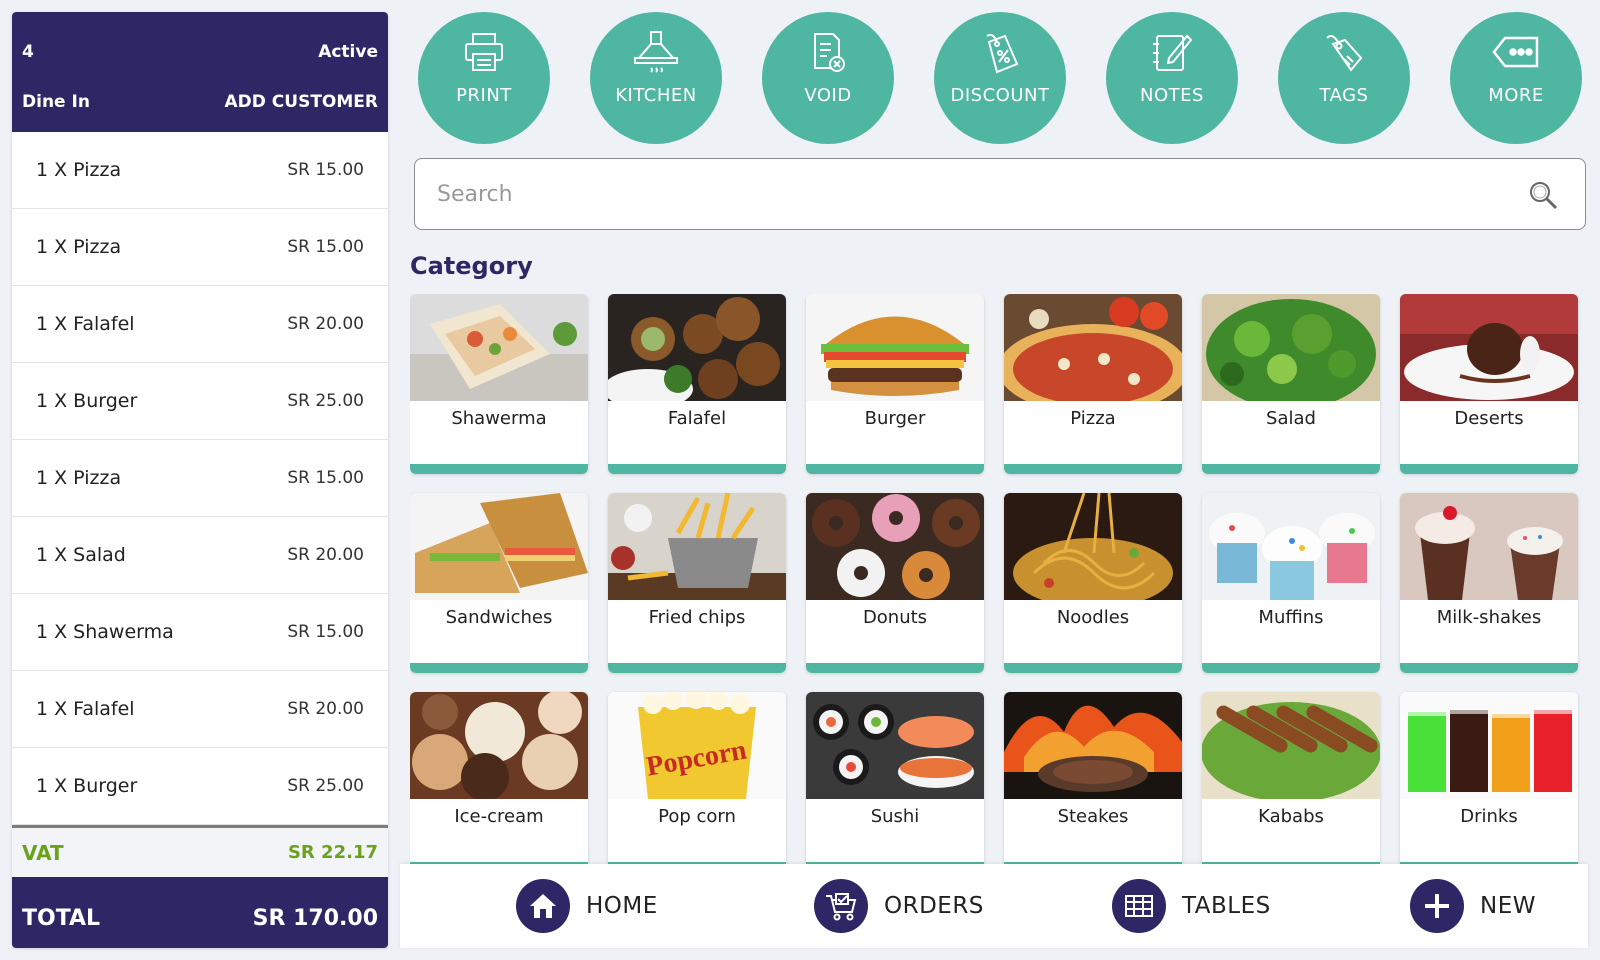 This screenshot has height=960, width=1600. What do you see at coordinates (895, 778) in the screenshot?
I see `category-card-sushi: Sushi` at bounding box center [895, 778].